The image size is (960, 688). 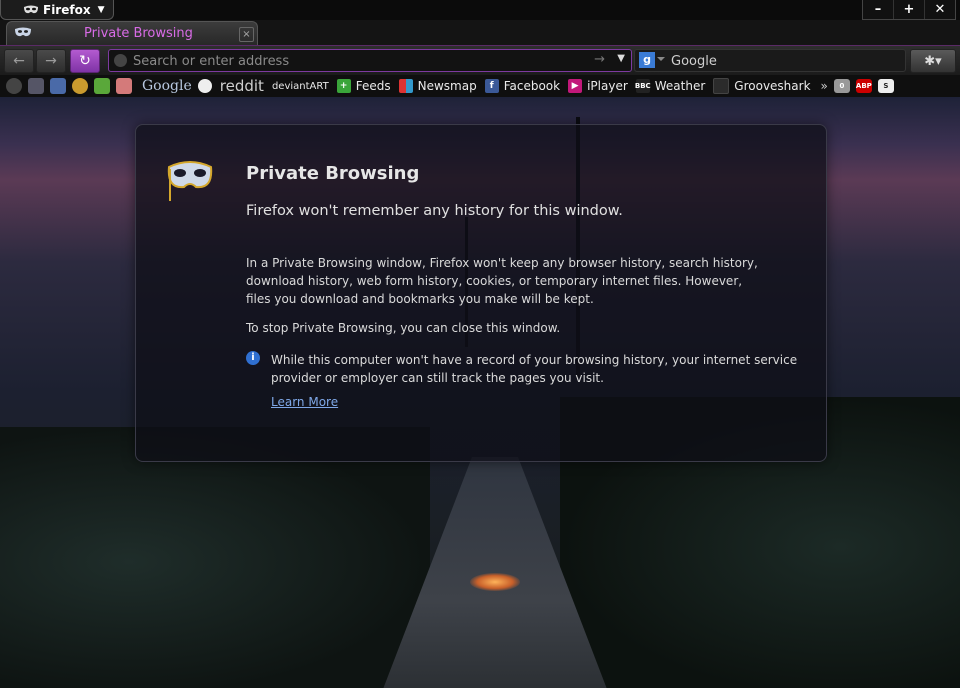 I want to click on firefox-menu-button: Firefox ▼, so click(x=57, y=10).